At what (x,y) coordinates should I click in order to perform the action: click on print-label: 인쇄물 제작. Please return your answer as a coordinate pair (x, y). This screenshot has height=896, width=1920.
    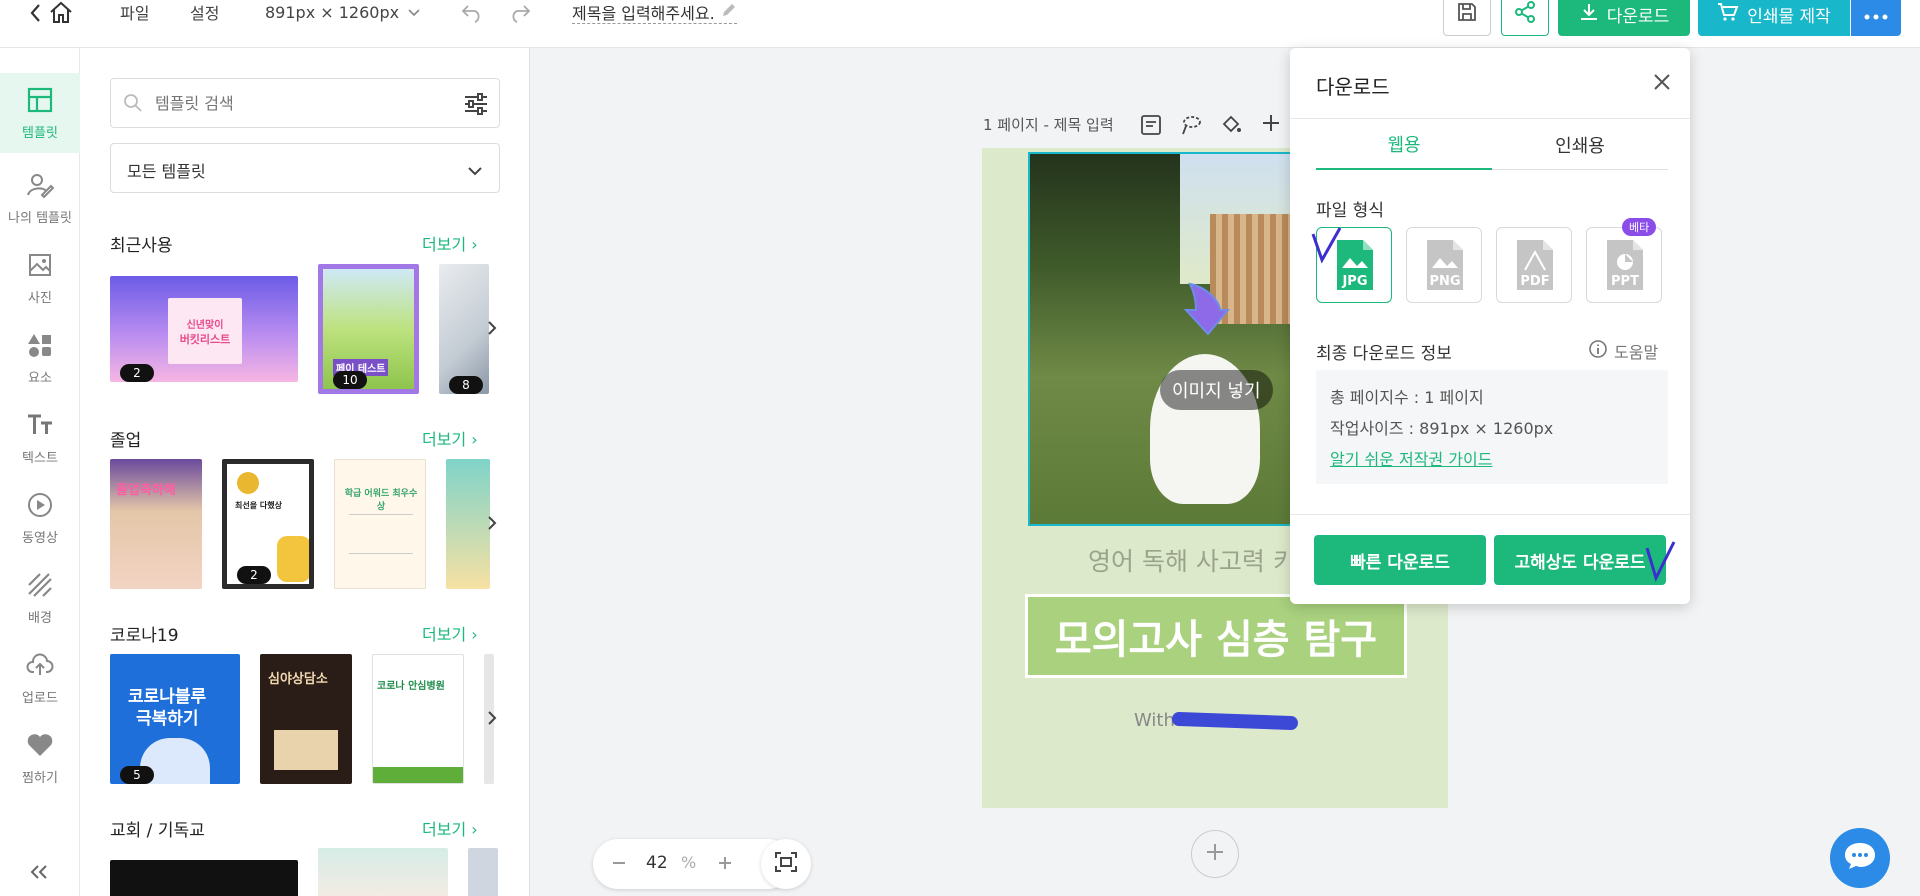
    Looking at the image, I should click on (1789, 16).